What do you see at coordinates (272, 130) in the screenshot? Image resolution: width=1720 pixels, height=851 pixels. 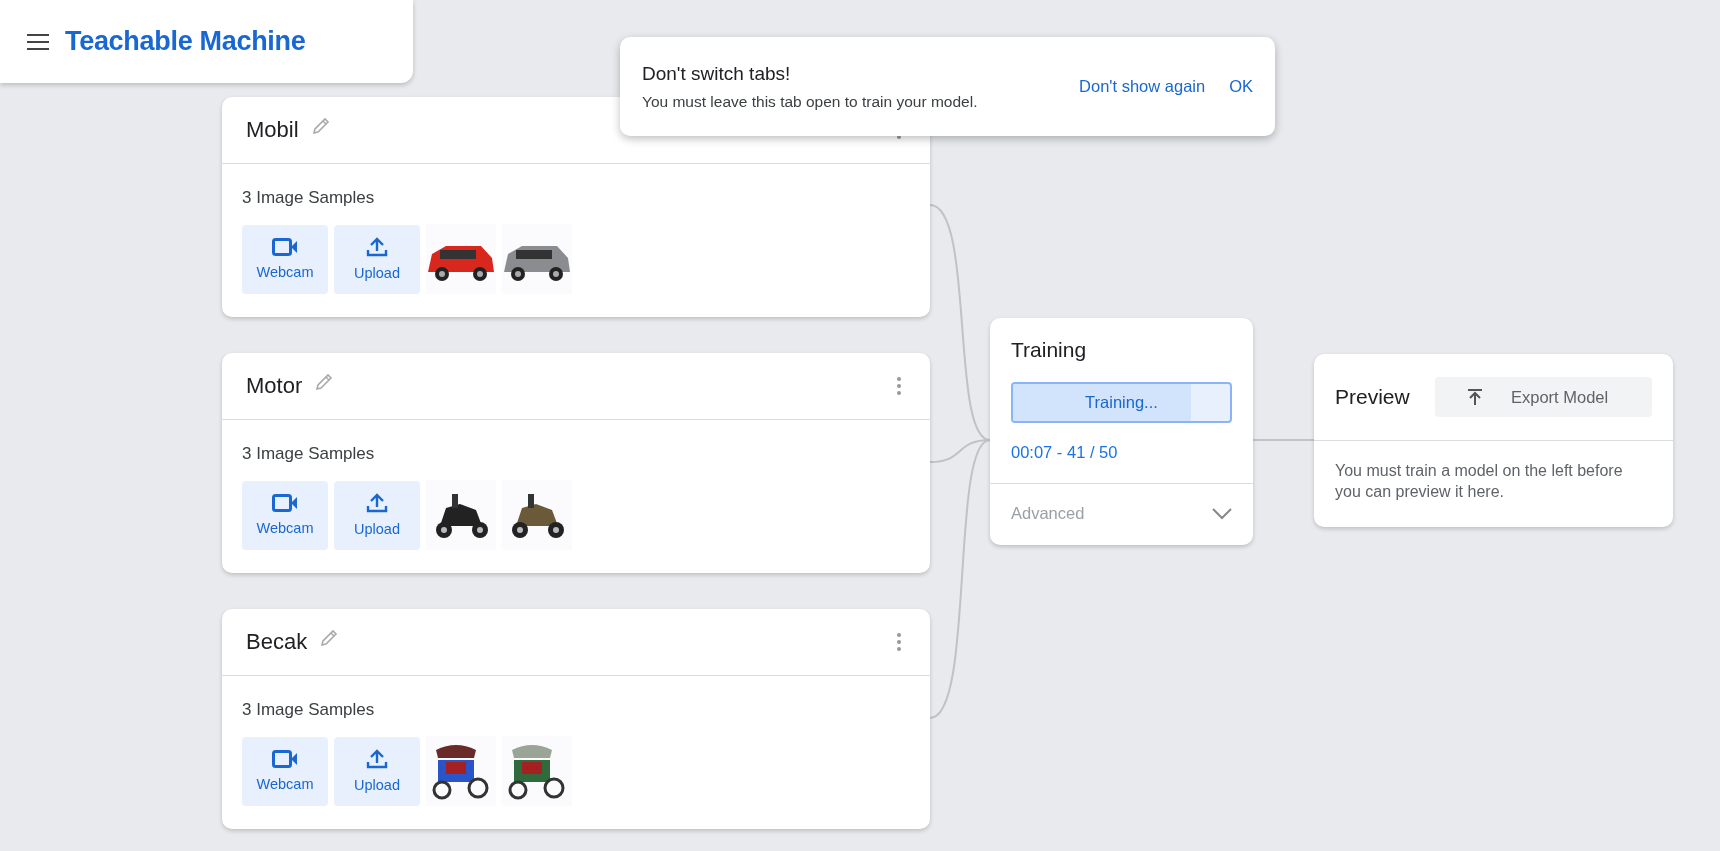 I see `class-name: Mobil` at bounding box center [272, 130].